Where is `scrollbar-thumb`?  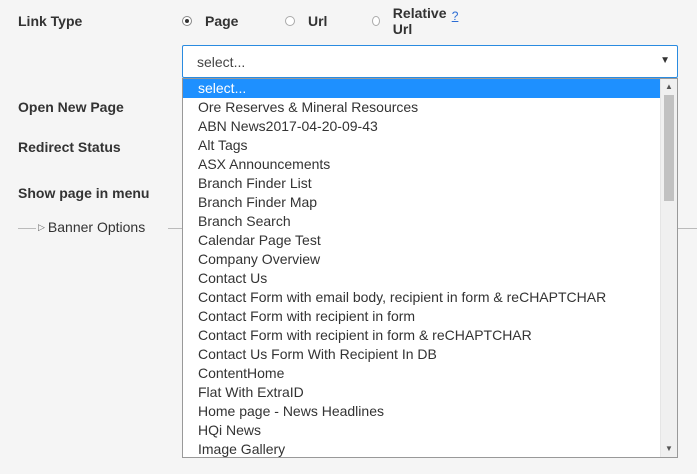
scrollbar-thumb is located at coordinates (669, 148).